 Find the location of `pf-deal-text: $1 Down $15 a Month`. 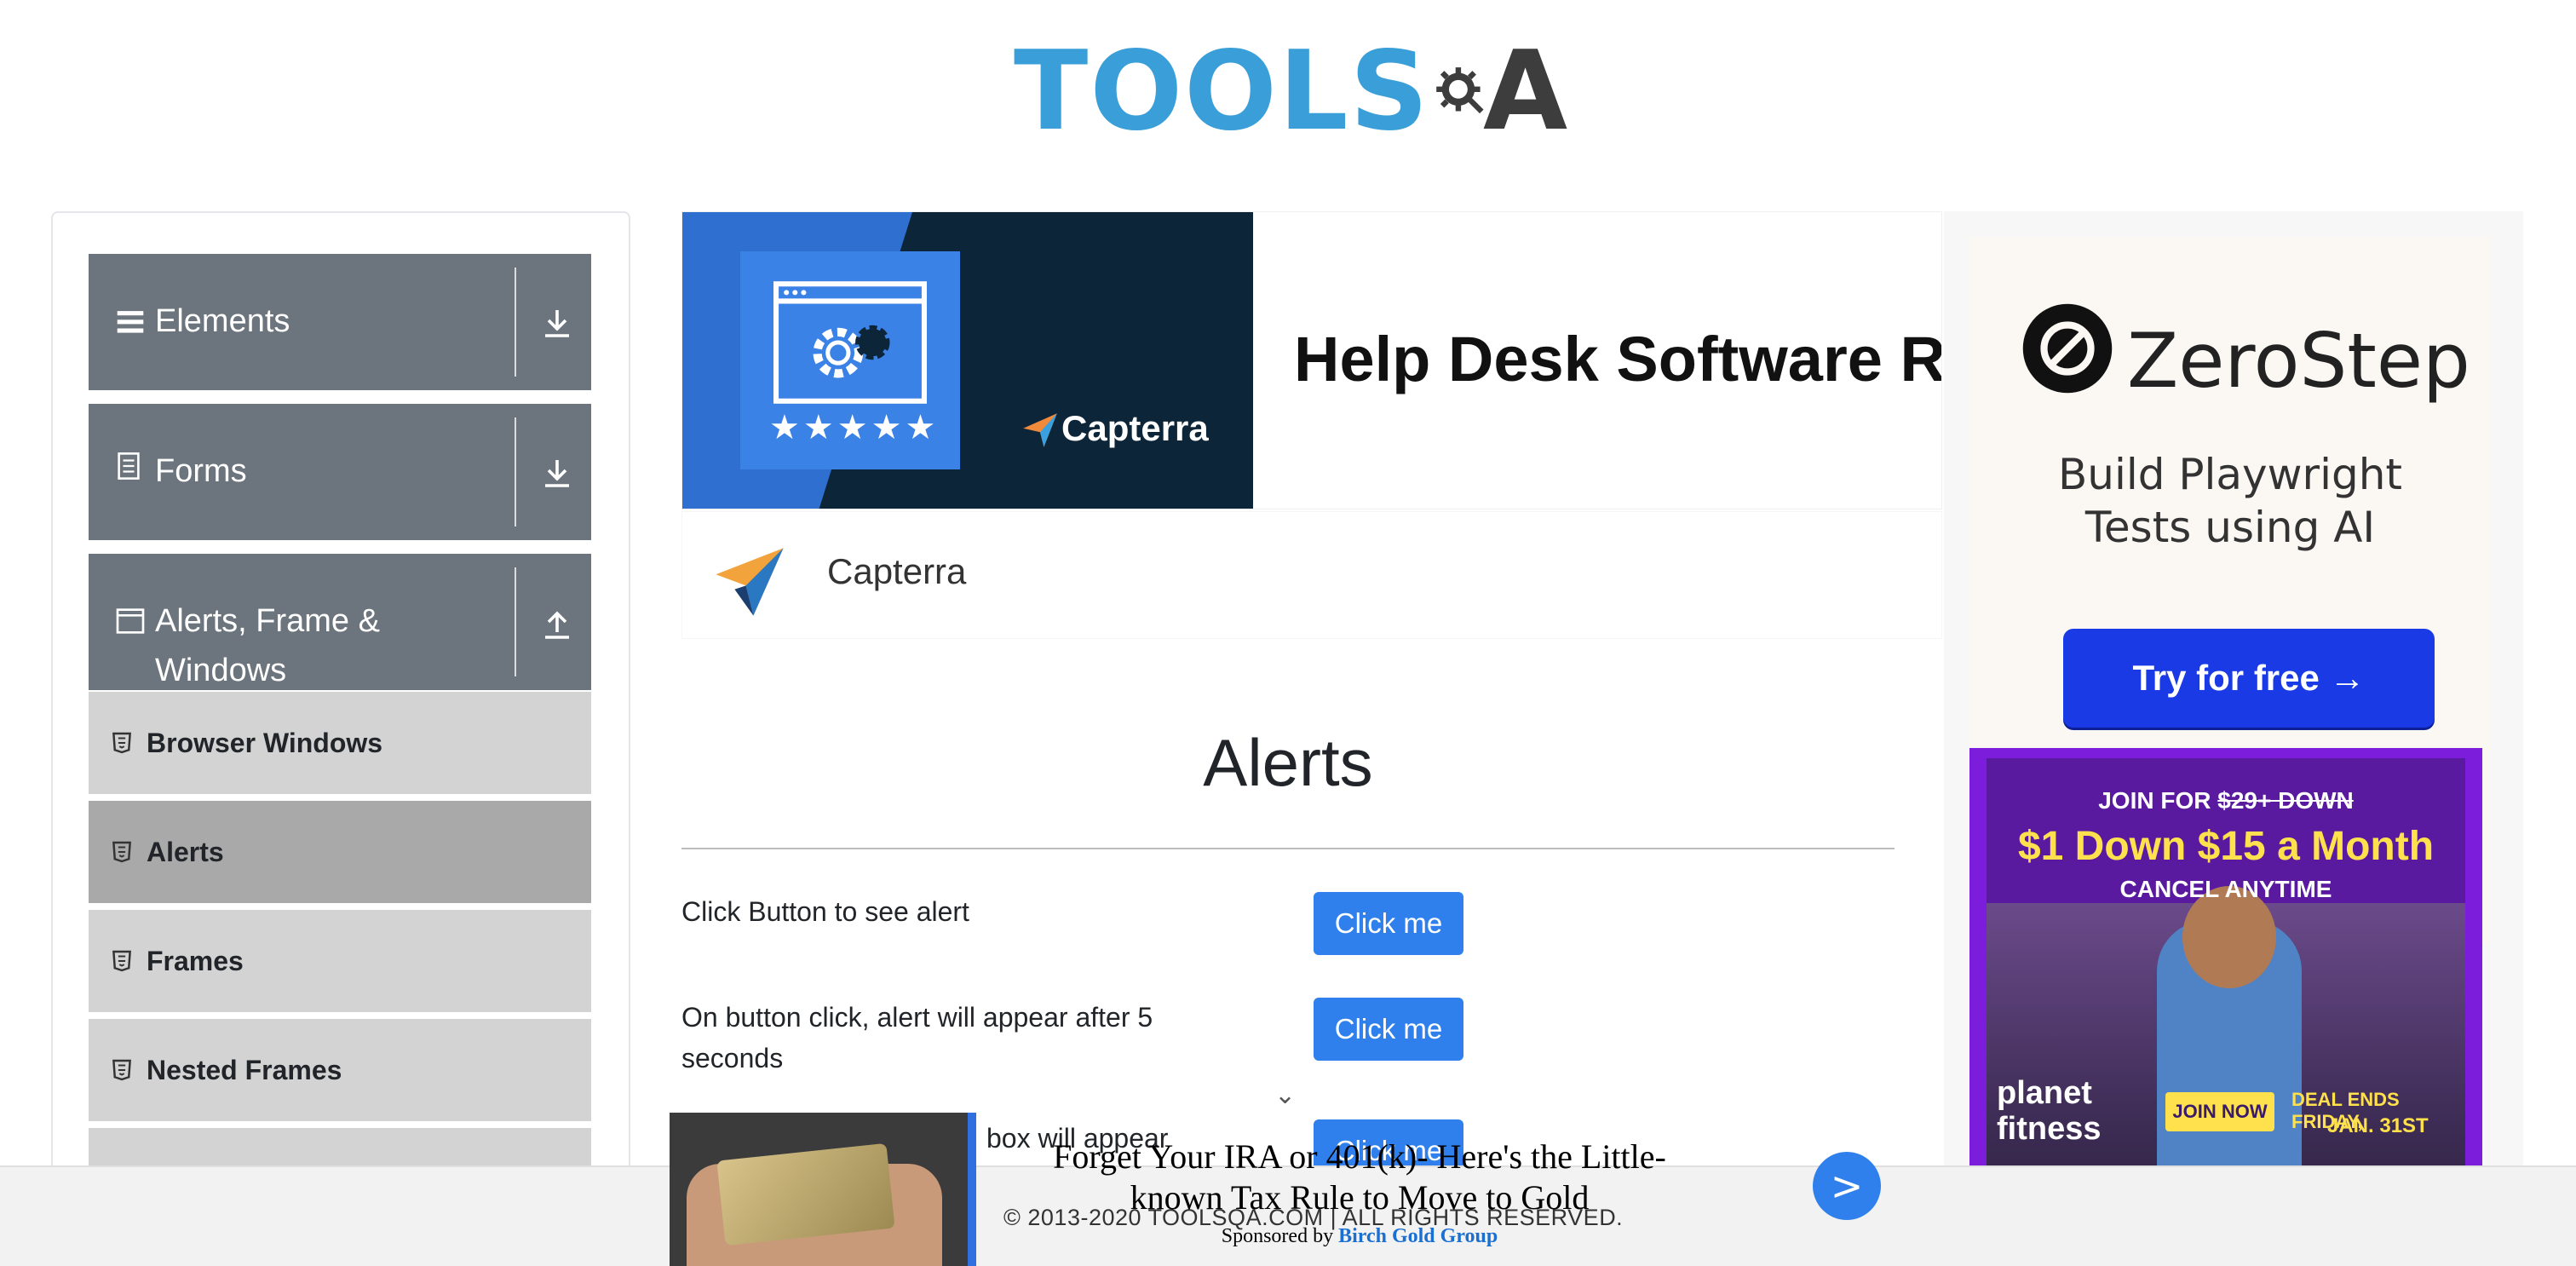

pf-deal-text: $1 Down $15 a Month is located at coordinates (2226, 847).